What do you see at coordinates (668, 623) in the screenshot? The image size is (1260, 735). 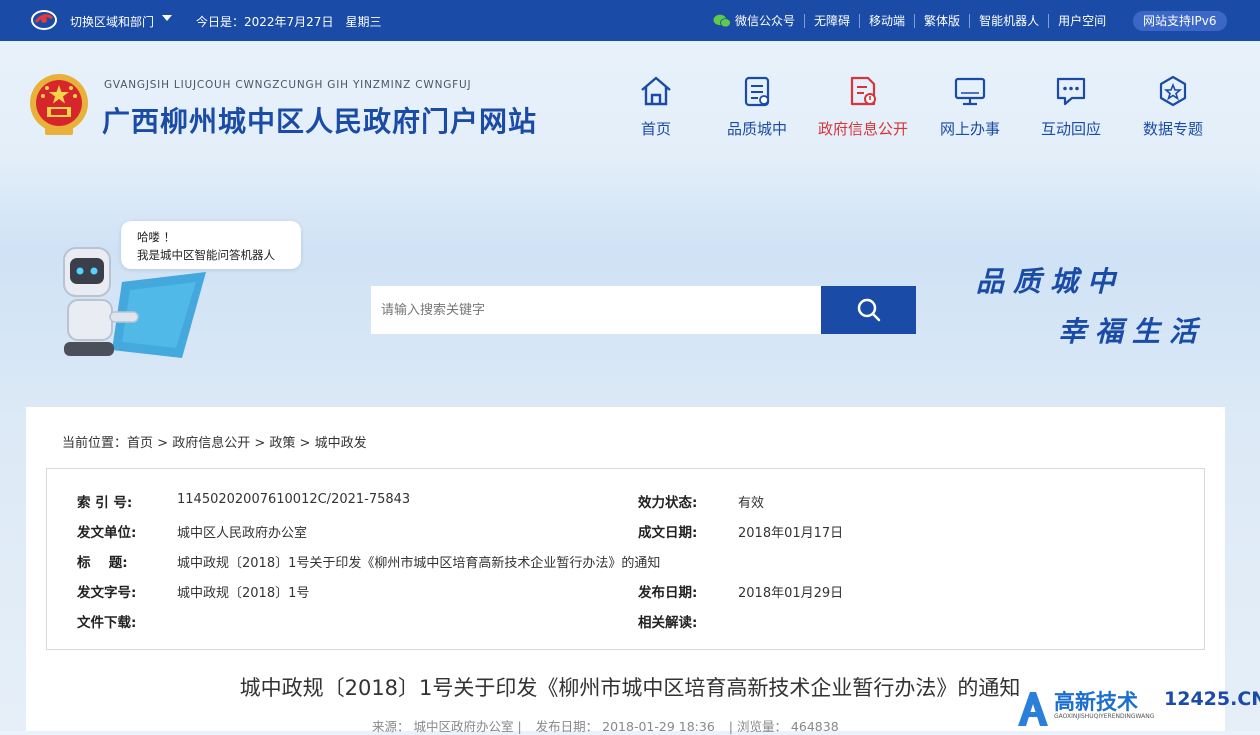 I see `related-interpretation-label: 相关解读:` at bounding box center [668, 623].